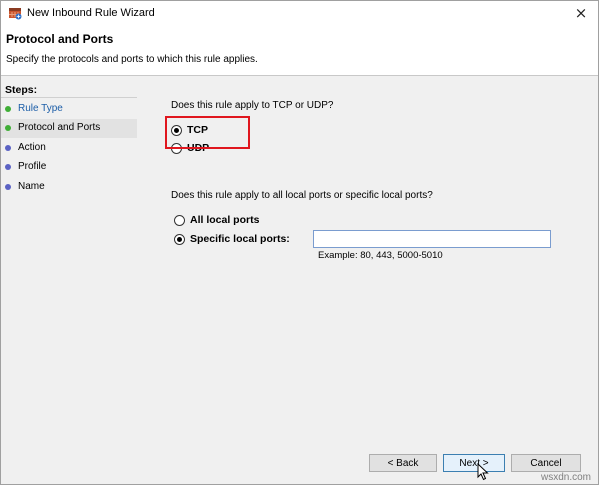 Image resolution: width=599 pixels, height=485 pixels. I want to click on all-ports-radio-option: All local ports, so click(216, 220).